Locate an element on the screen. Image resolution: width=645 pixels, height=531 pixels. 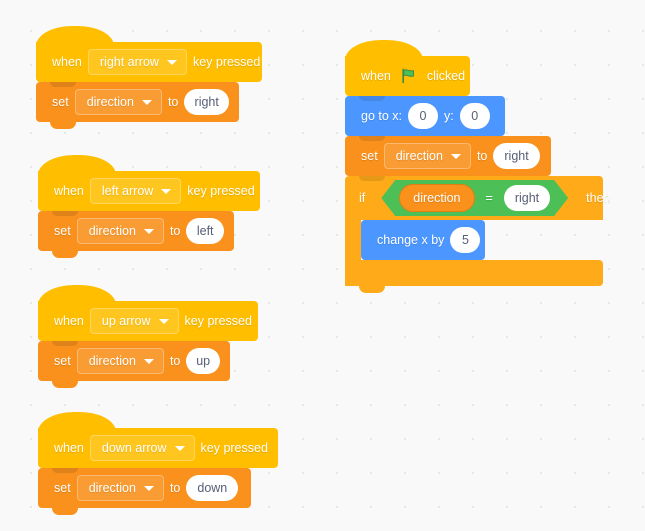
if-then-footer is located at coordinates (474, 276).